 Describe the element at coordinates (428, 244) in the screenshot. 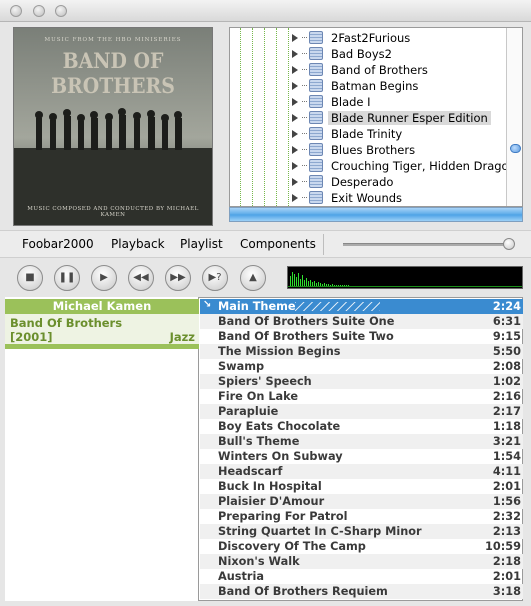

I see `volume-slider-track` at that location.